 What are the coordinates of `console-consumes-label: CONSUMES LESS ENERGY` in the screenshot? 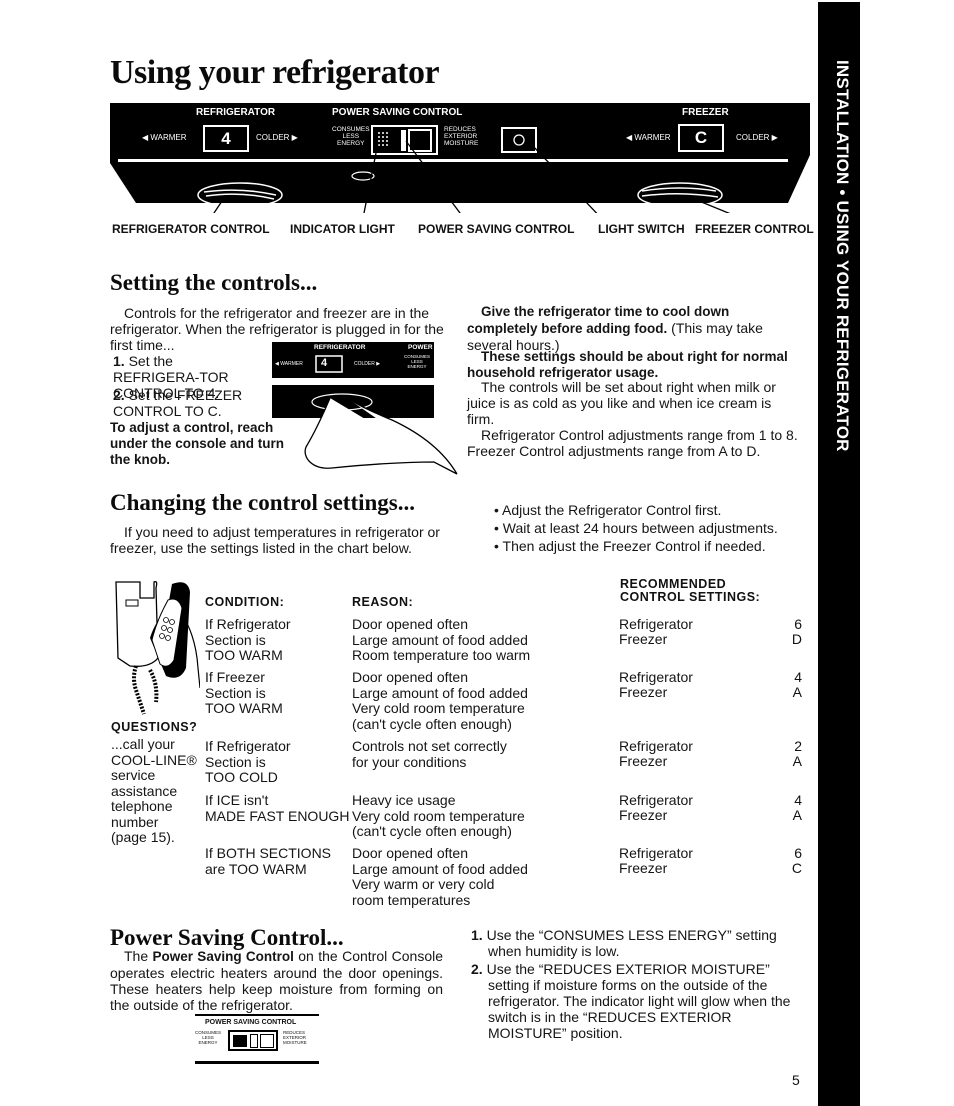 It's located at (351, 136).